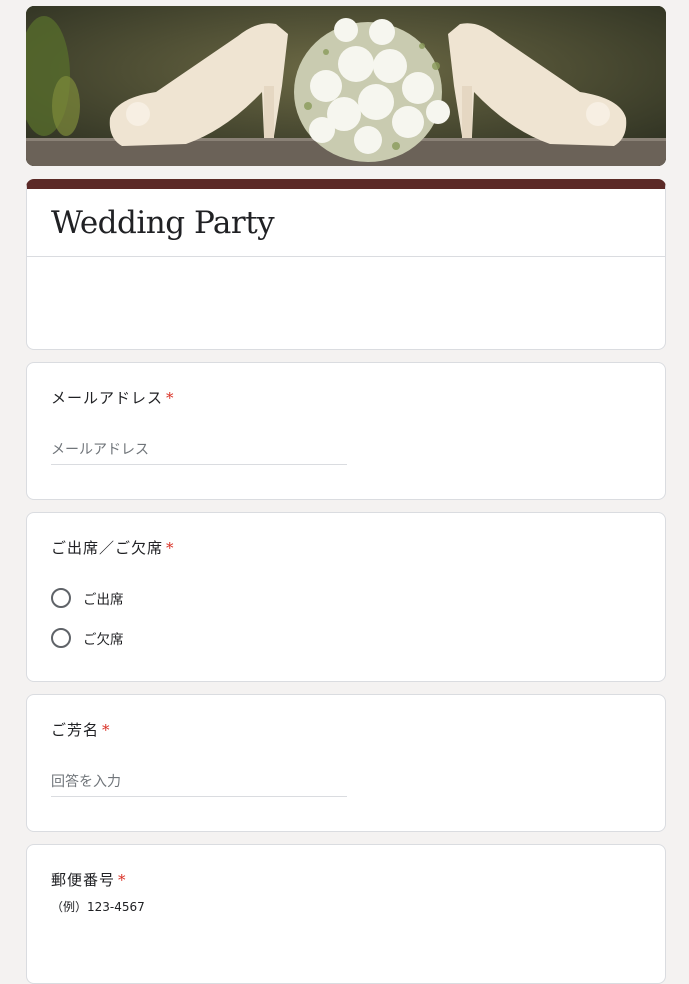 The height and width of the screenshot is (984, 689). I want to click on postal-code-label: 郵便番号, so click(83, 880).